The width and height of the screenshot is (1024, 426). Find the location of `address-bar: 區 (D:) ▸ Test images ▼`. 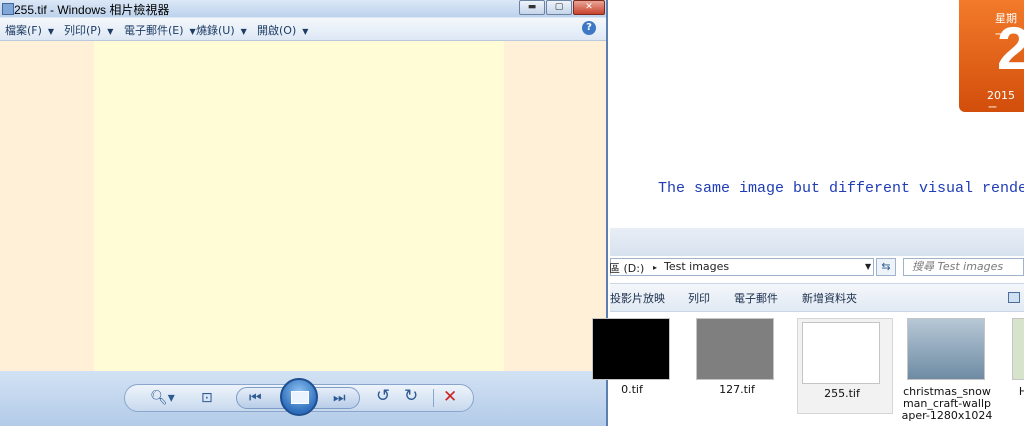

address-bar: 區 (D:) ▸ Test images ▼ is located at coordinates (741, 267).